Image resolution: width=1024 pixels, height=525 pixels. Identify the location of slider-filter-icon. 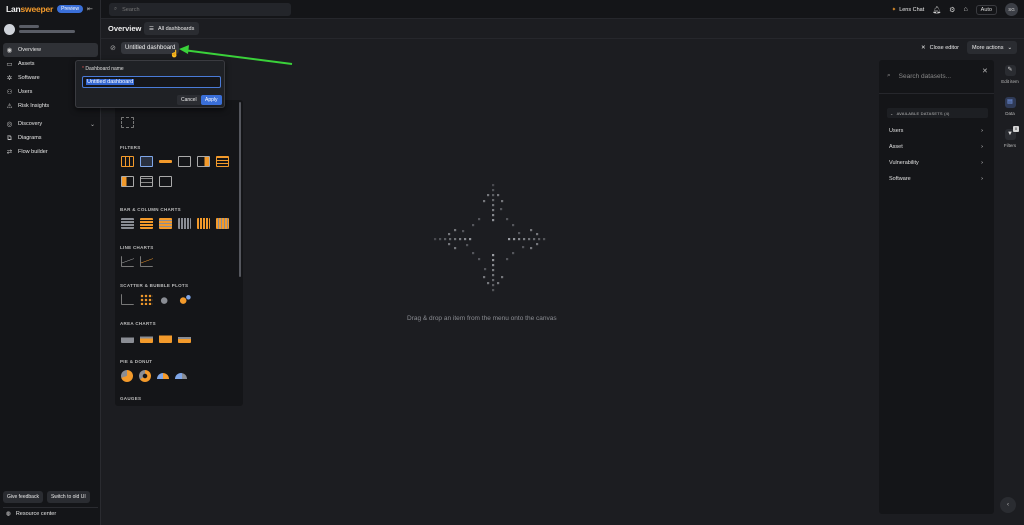
(165, 161).